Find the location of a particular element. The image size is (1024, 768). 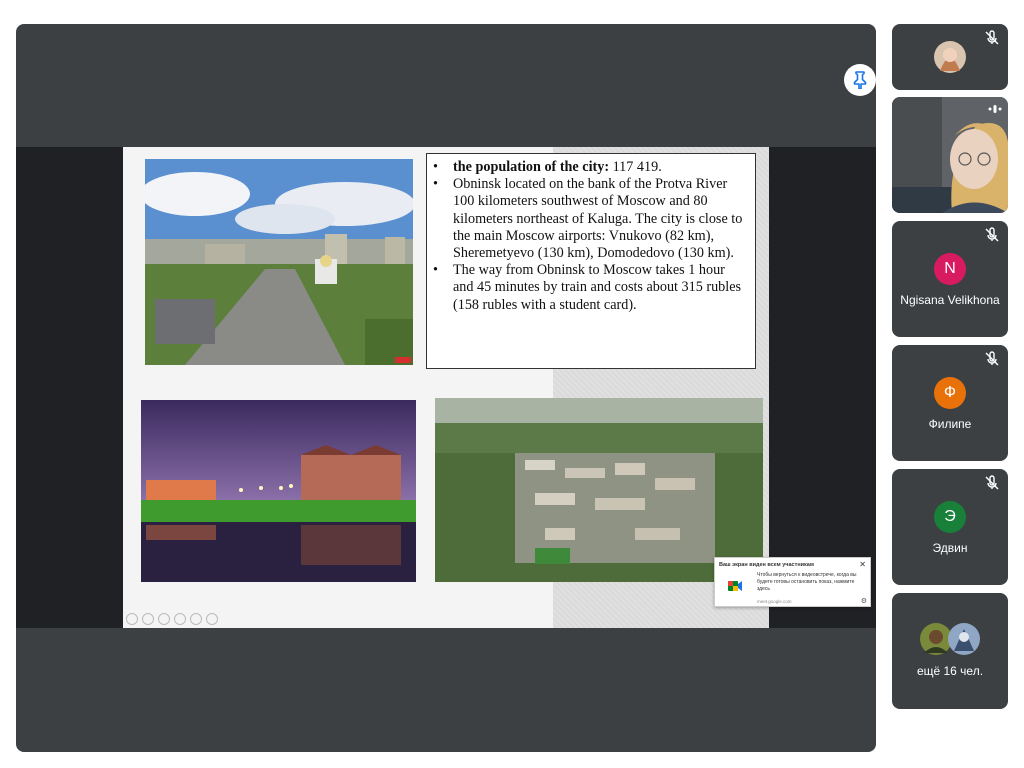

participant-name: Филипе is located at coordinates (950, 424).